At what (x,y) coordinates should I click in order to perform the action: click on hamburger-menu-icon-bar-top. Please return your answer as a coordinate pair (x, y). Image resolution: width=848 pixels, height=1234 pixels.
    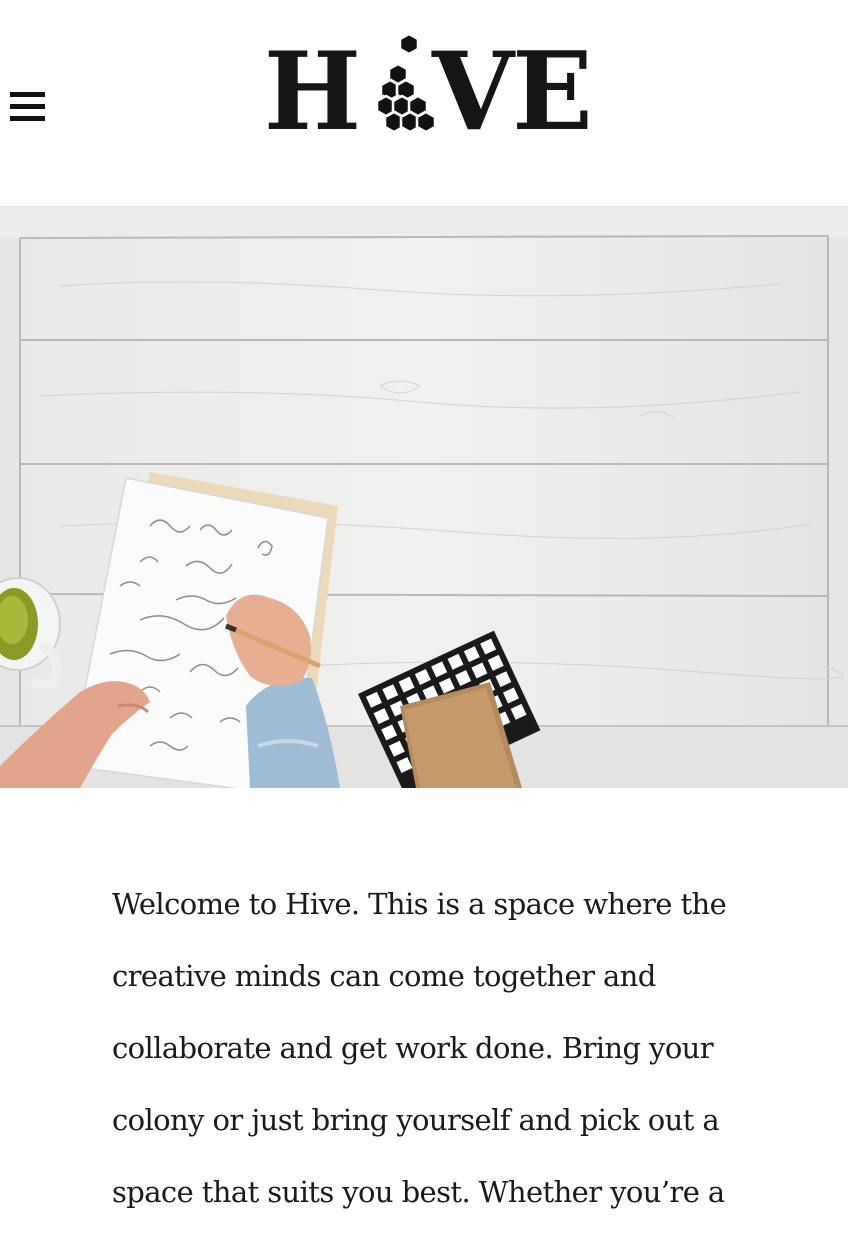
    Looking at the image, I should click on (27, 94).